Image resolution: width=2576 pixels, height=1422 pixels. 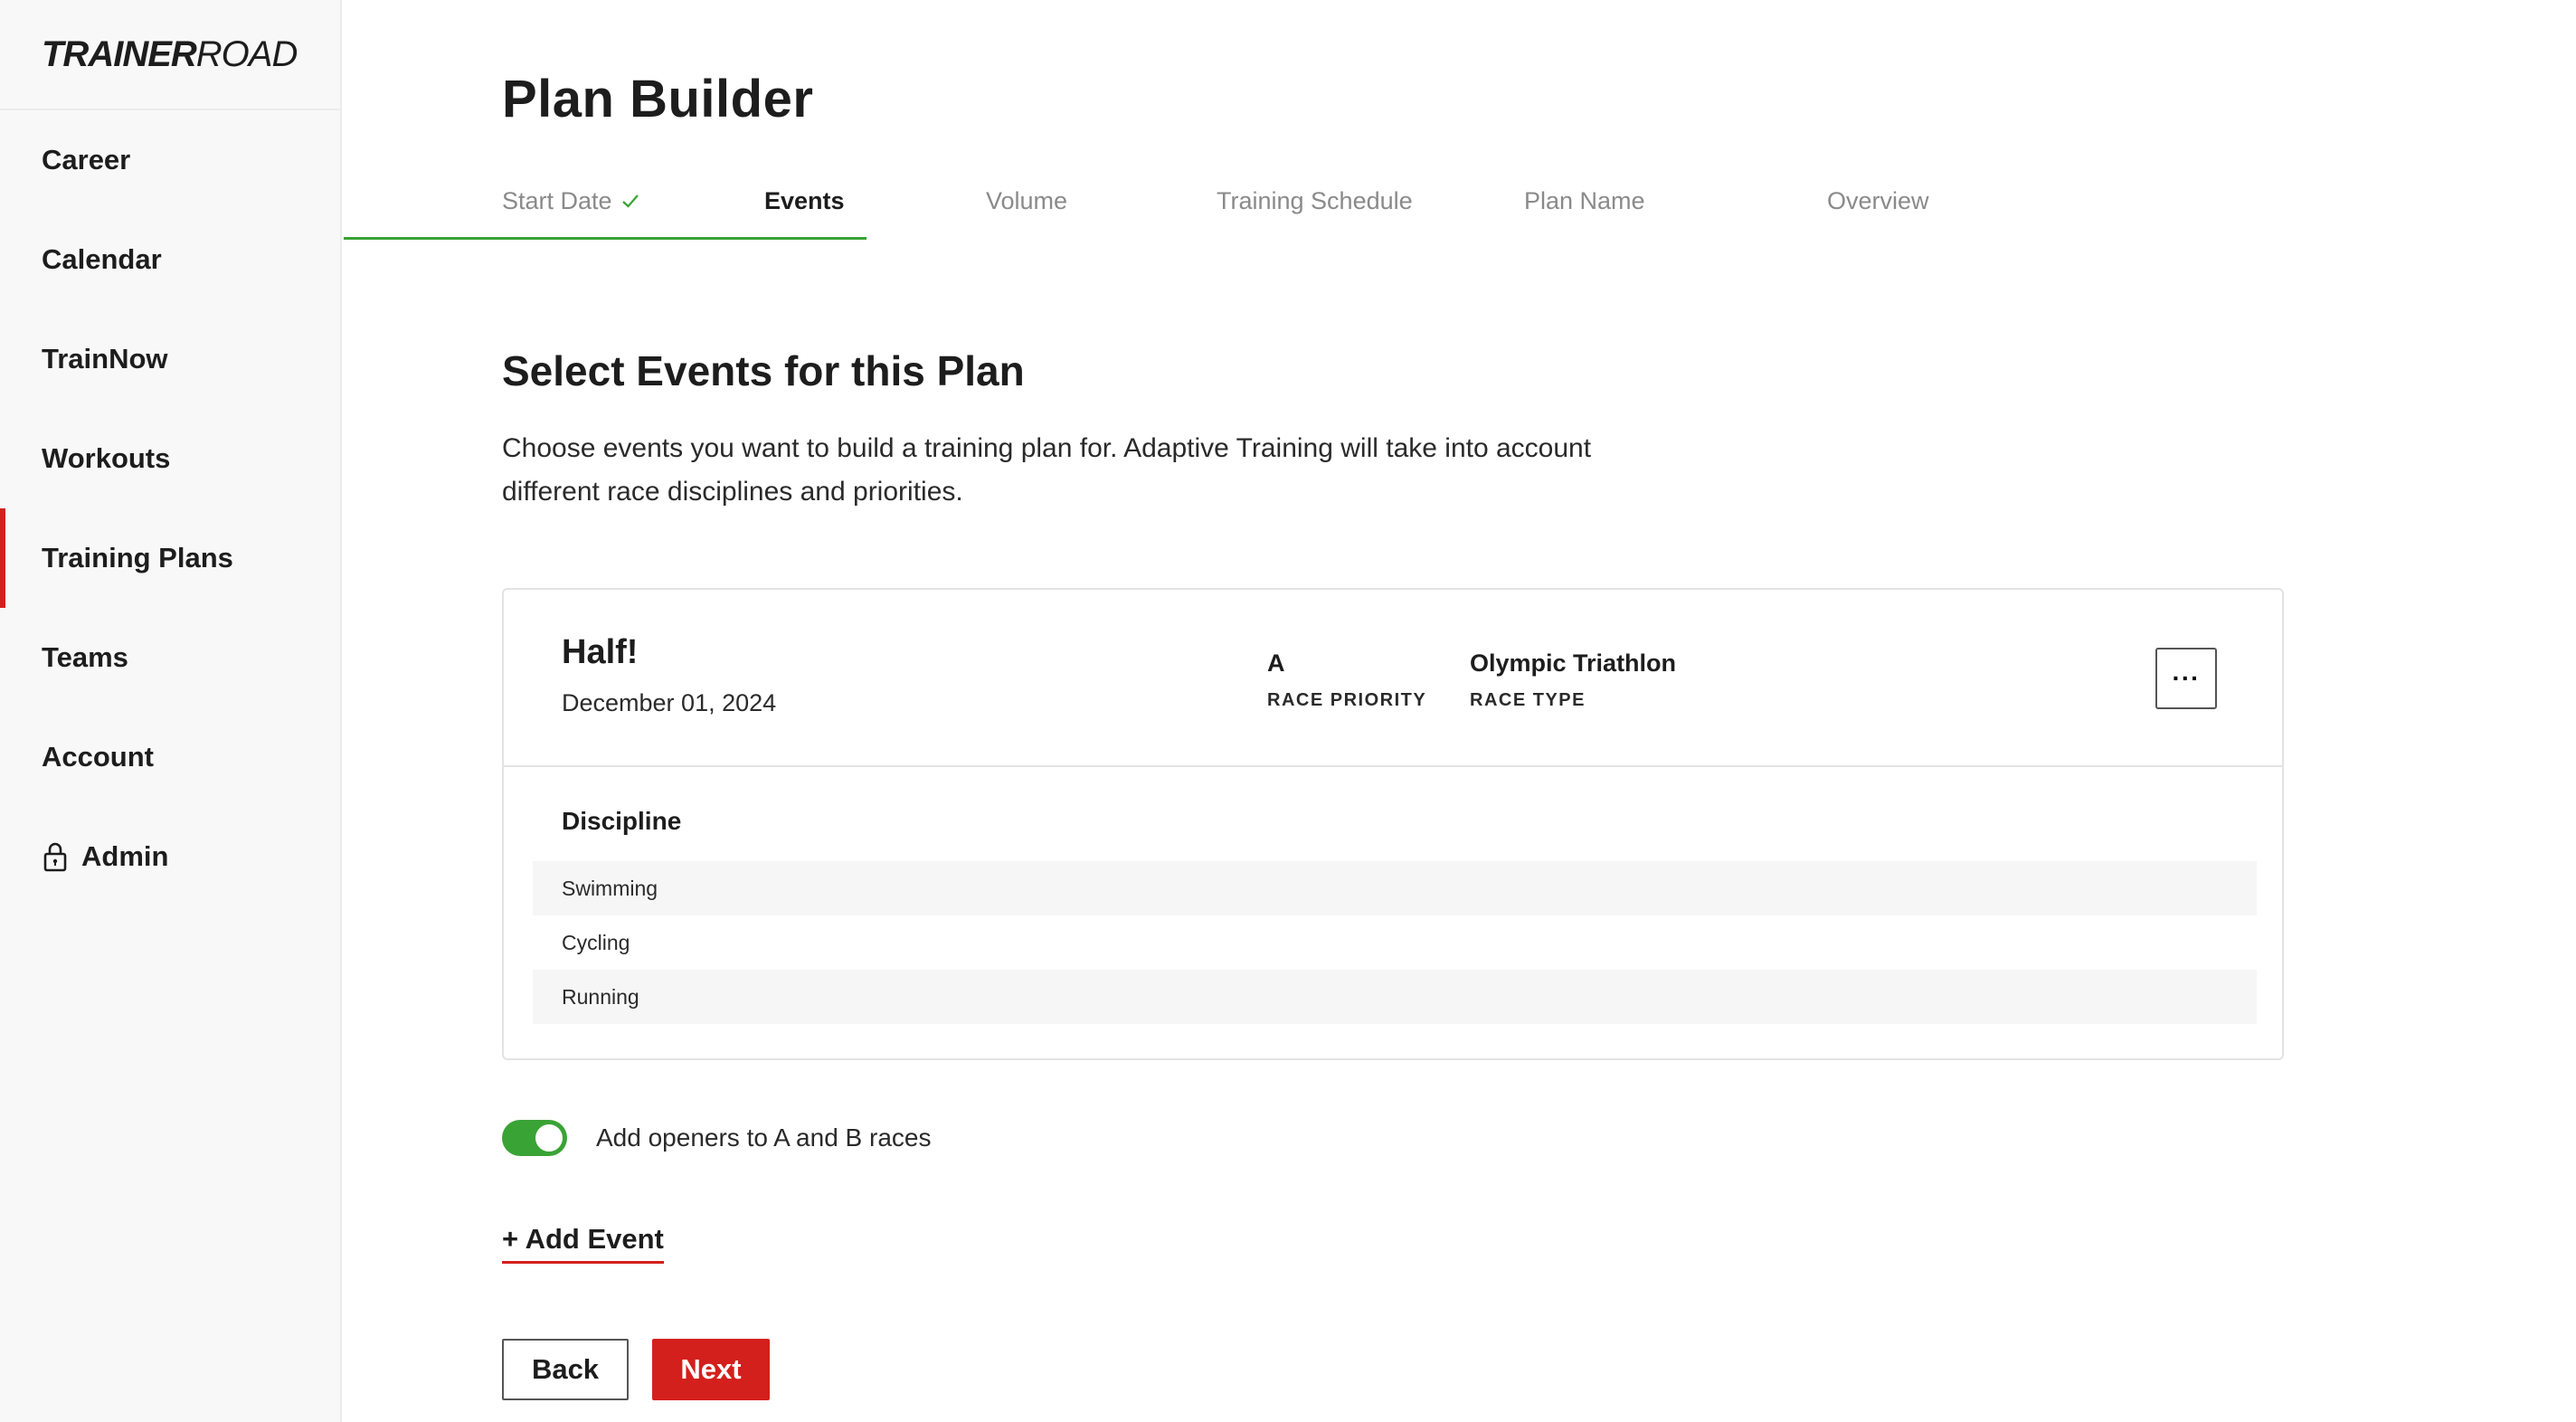 I want to click on sidebar-item-label: Career, so click(x=86, y=160).